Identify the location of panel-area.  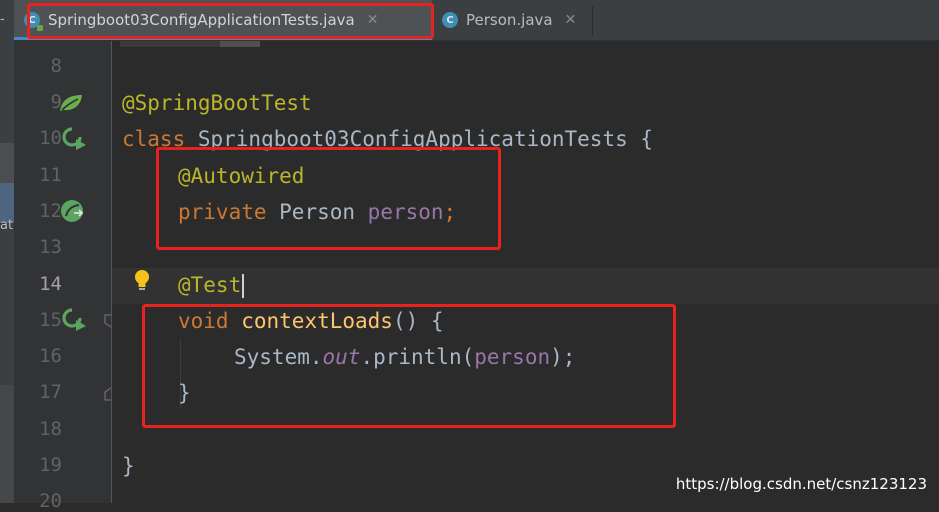
(7, 444).